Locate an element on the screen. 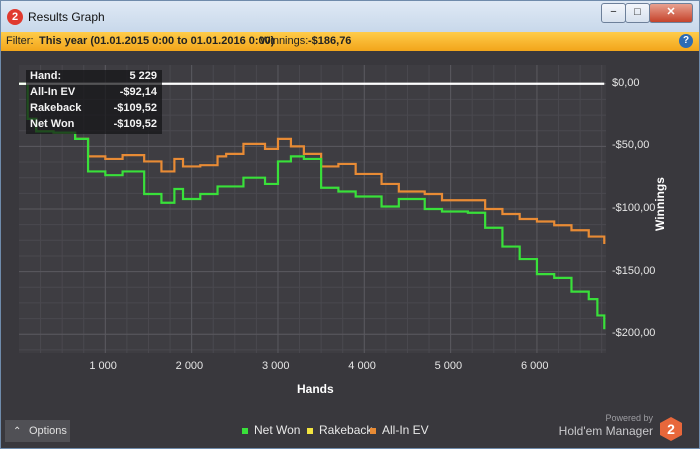  x-tick-label: 4 000 is located at coordinates (362, 366).